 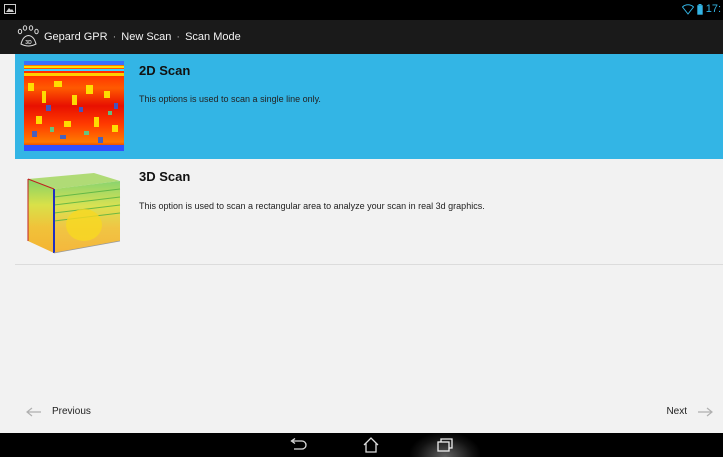 I want to click on wizard-navigation: Previous Next, so click(x=361, y=412).